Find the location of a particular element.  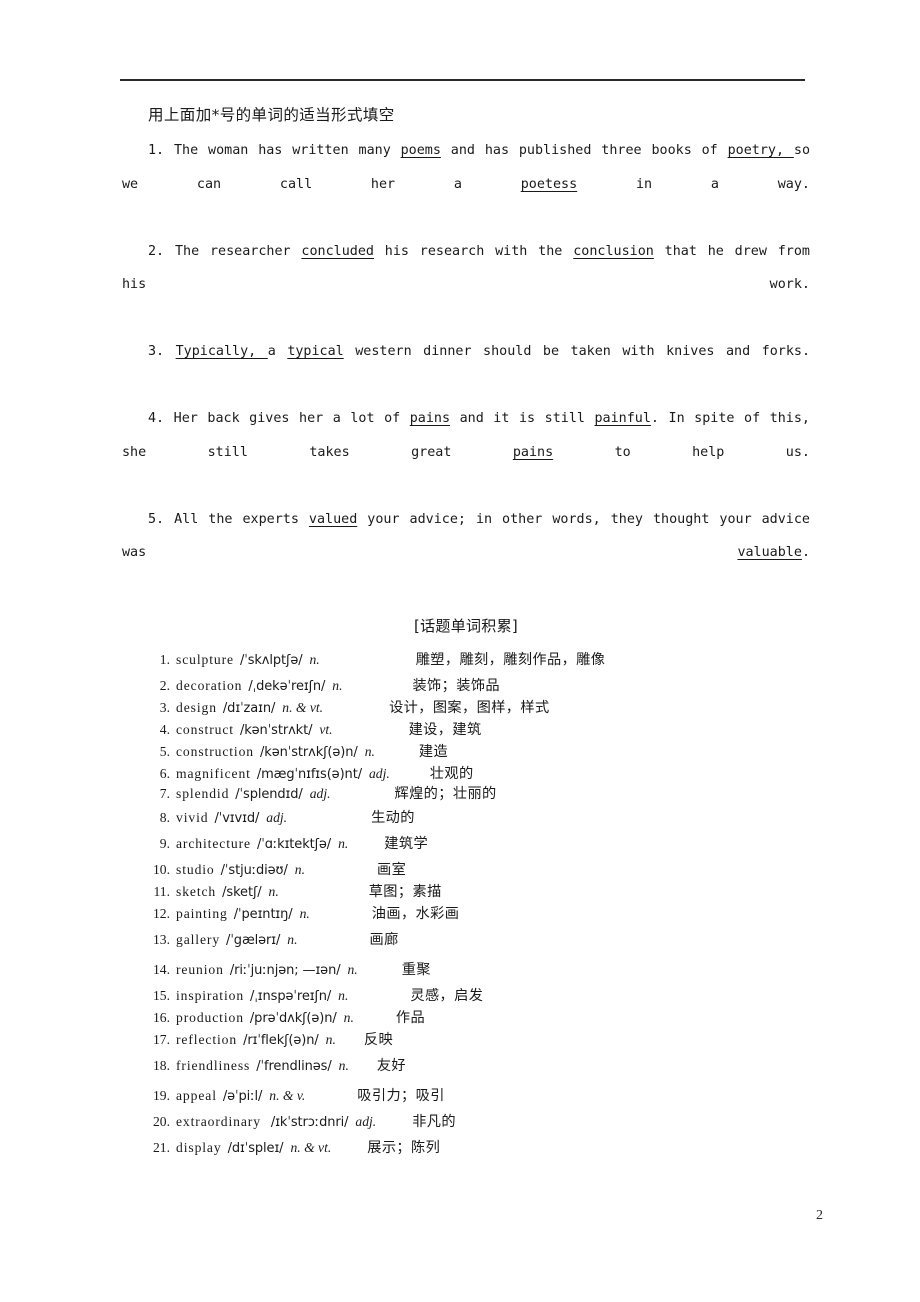

vocabulary-entry-gloss: 设计，图案，图样，样式 is located at coordinates (469, 708).